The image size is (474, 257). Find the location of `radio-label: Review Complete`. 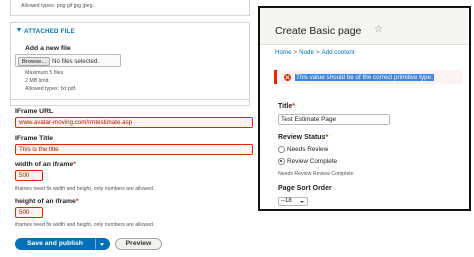

radio-label: Review Complete is located at coordinates (312, 161).